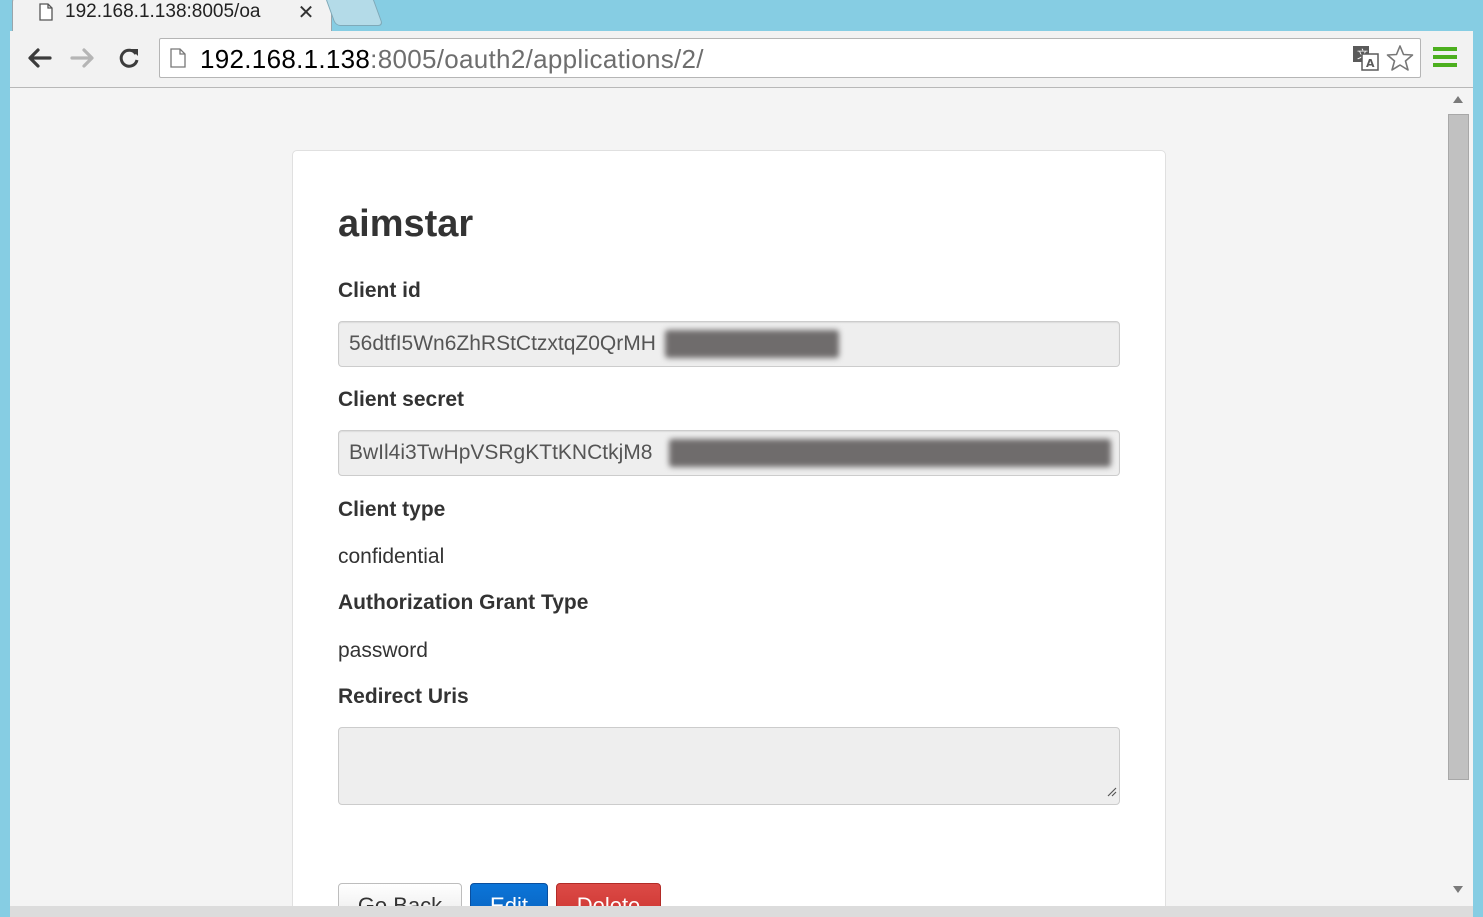 The width and height of the screenshot is (1483, 917). What do you see at coordinates (306, 12) in the screenshot?
I see `close-icon: ✕` at bounding box center [306, 12].